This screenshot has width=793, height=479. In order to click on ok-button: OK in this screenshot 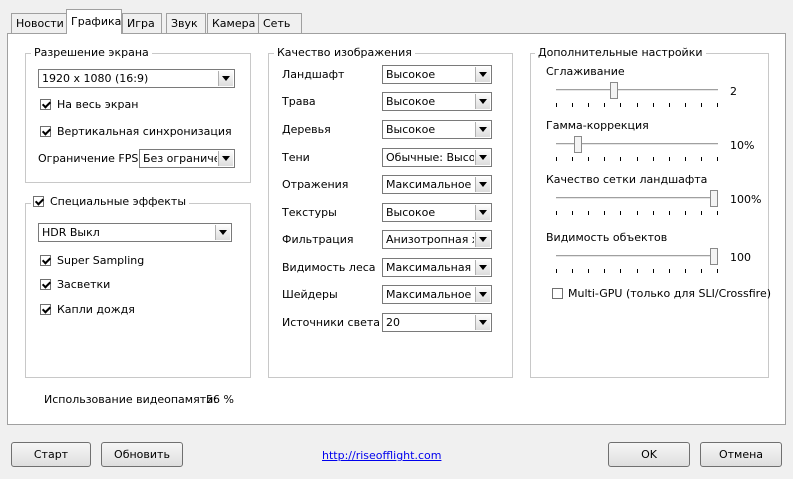, I will do `click(649, 454)`.